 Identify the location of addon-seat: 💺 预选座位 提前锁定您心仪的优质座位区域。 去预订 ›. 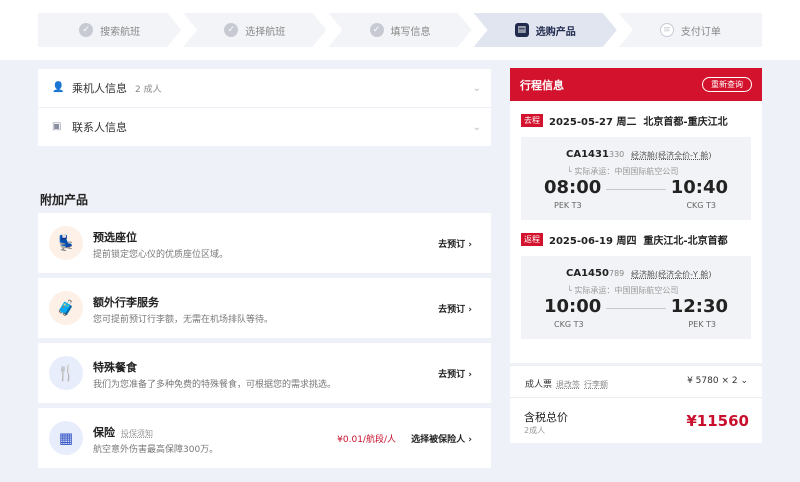
(264, 243).